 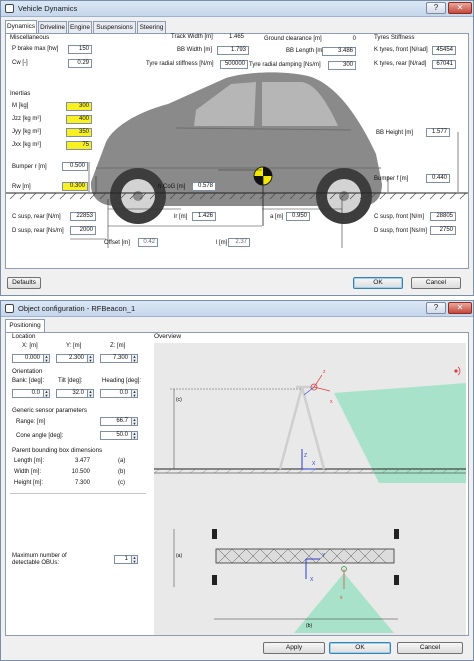 What do you see at coordinates (204, 216) in the screenshot?
I see `lr-input: 1.426` at bounding box center [204, 216].